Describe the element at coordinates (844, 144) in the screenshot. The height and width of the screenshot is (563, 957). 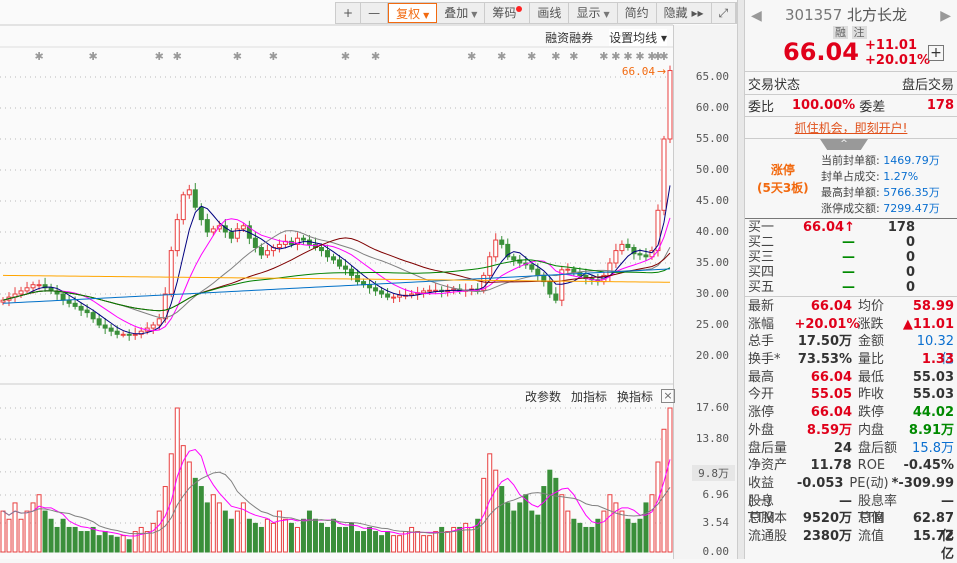
I see `collapse-button: ^` at that location.